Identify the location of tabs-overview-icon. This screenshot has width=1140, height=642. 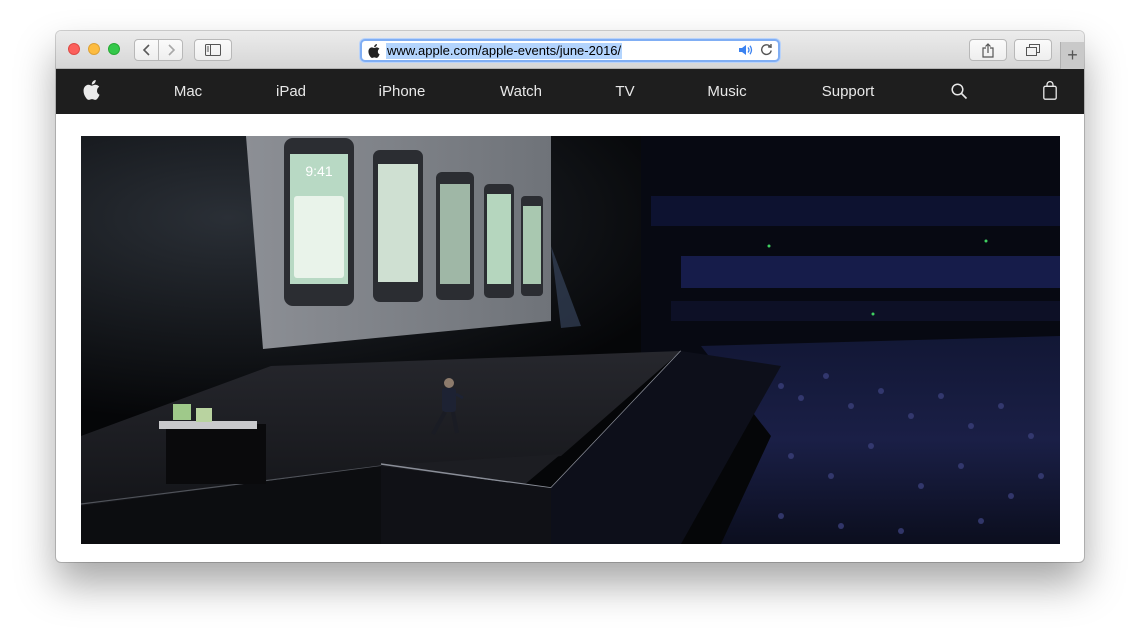
(1033, 50).